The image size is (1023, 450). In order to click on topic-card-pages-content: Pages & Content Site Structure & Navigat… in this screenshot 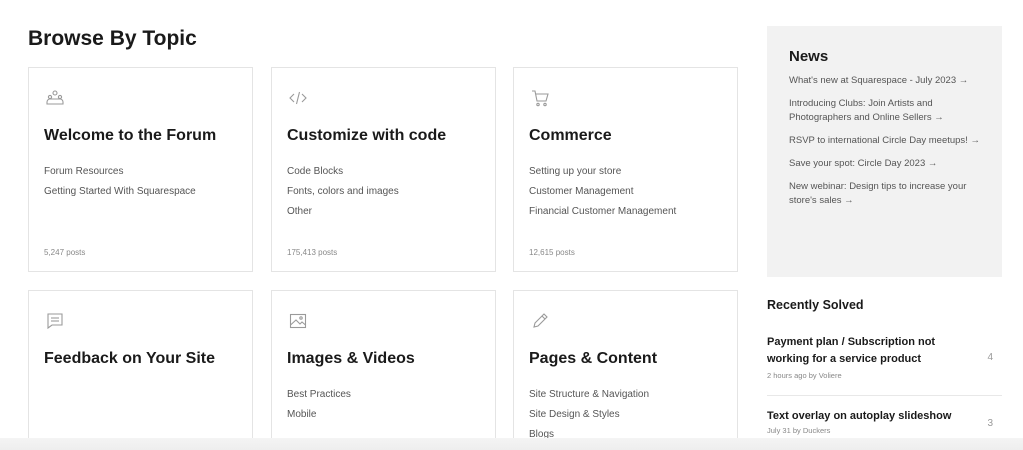, I will do `click(625, 370)`.